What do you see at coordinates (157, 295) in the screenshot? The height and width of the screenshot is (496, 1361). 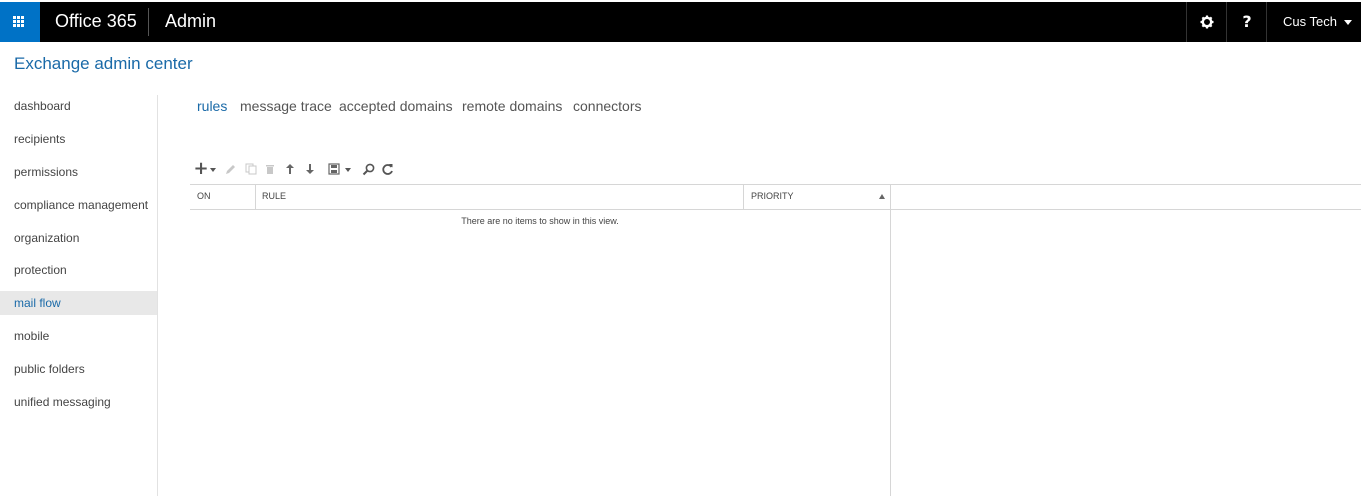 I see `nav-divider` at bounding box center [157, 295].